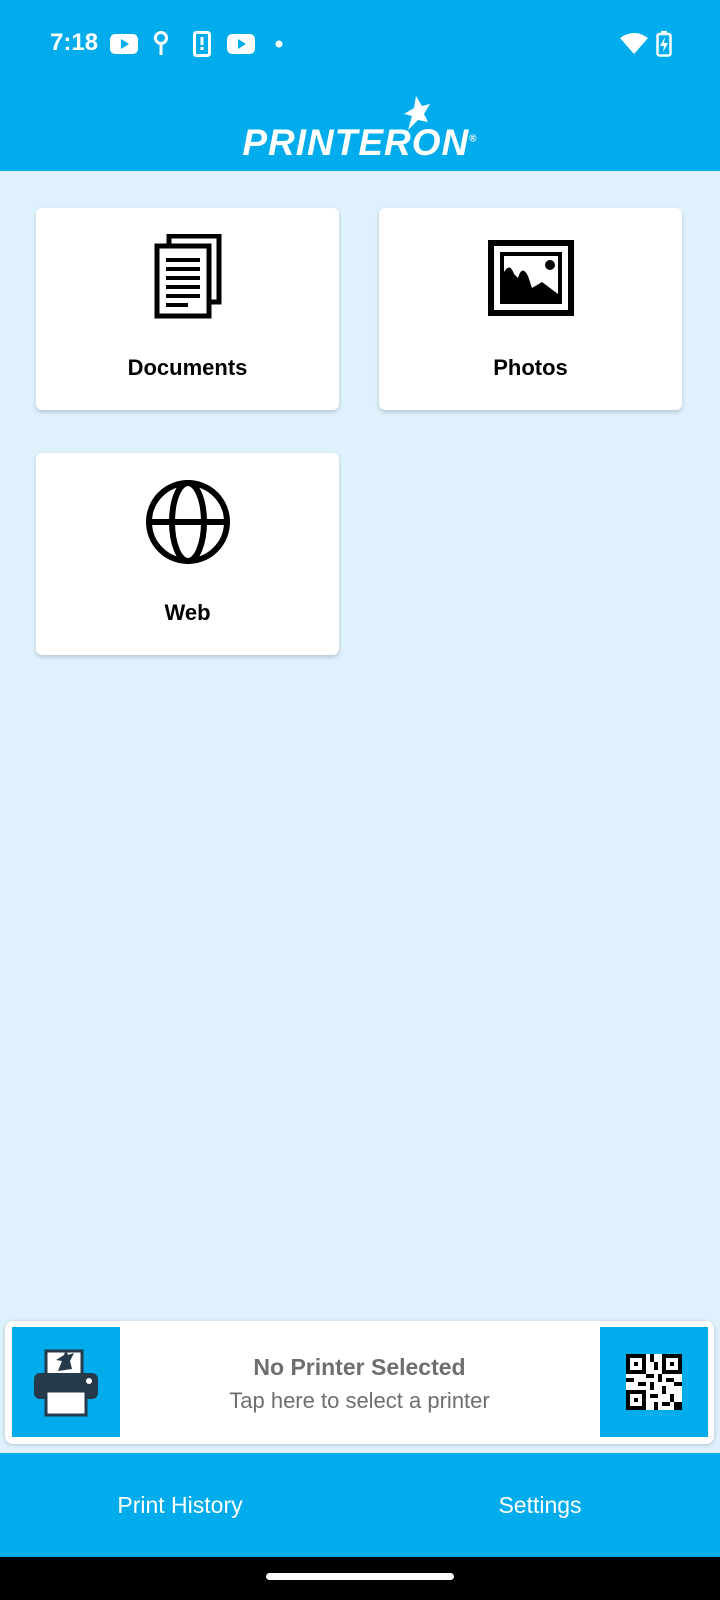 This screenshot has height=1600, width=720. I want to click on battery-charging-icon, so click(664, 44).